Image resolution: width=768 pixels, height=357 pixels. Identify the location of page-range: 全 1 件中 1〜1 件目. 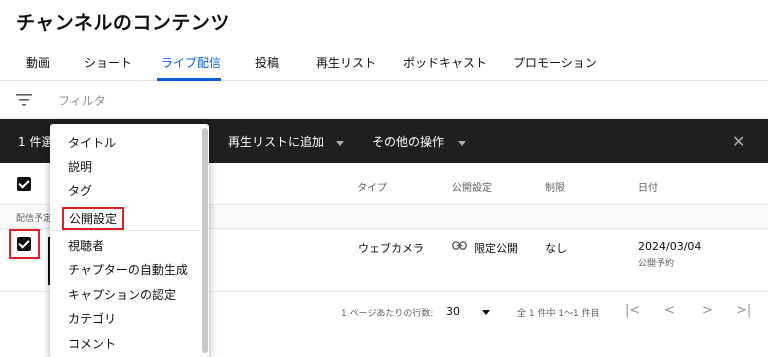
(558, 314).